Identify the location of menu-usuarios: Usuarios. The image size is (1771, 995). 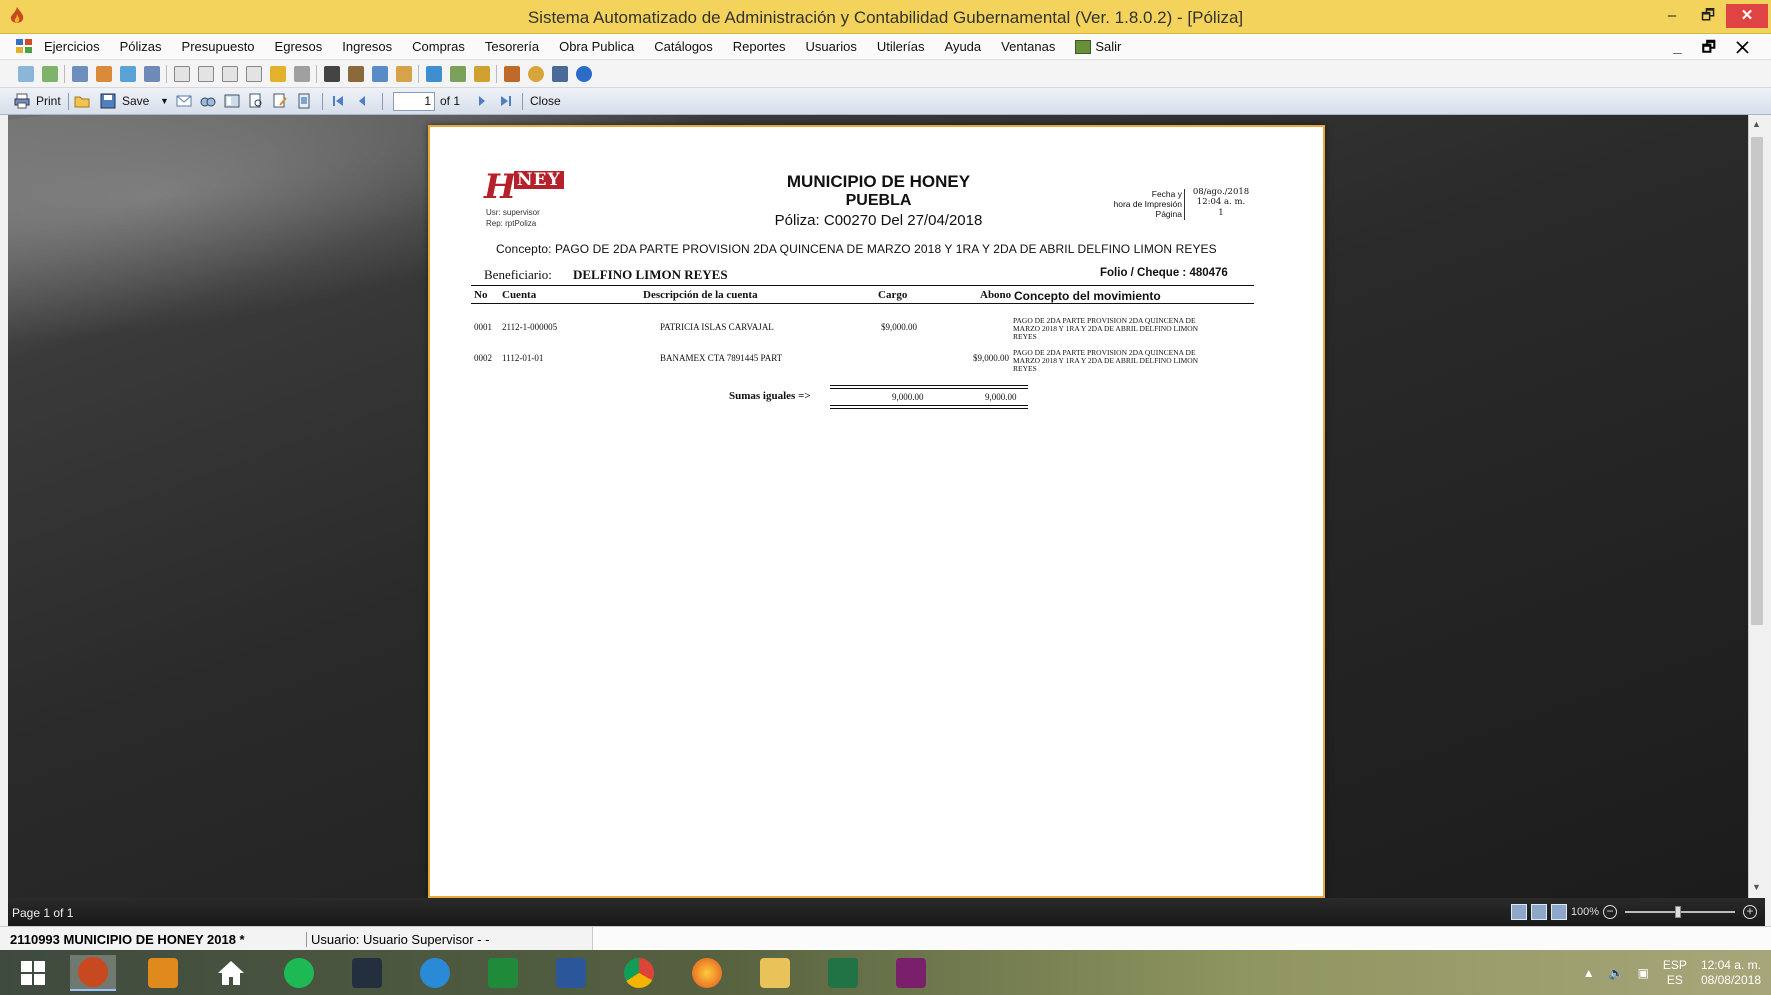
(831, 46).